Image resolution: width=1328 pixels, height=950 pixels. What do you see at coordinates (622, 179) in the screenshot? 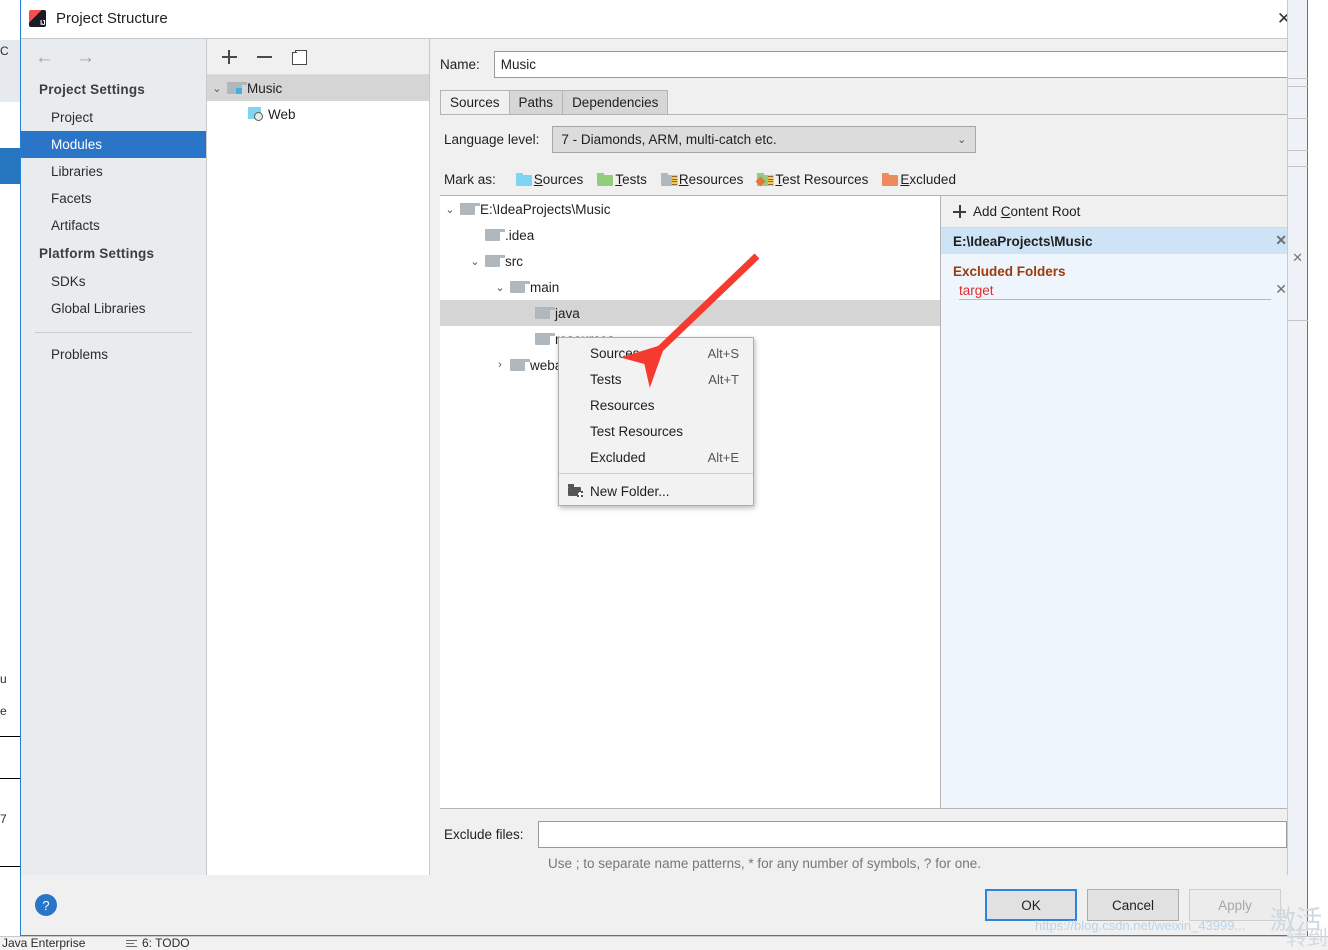
I see `mark-as-tests-button: Tests` at bounding box center [622, 179].